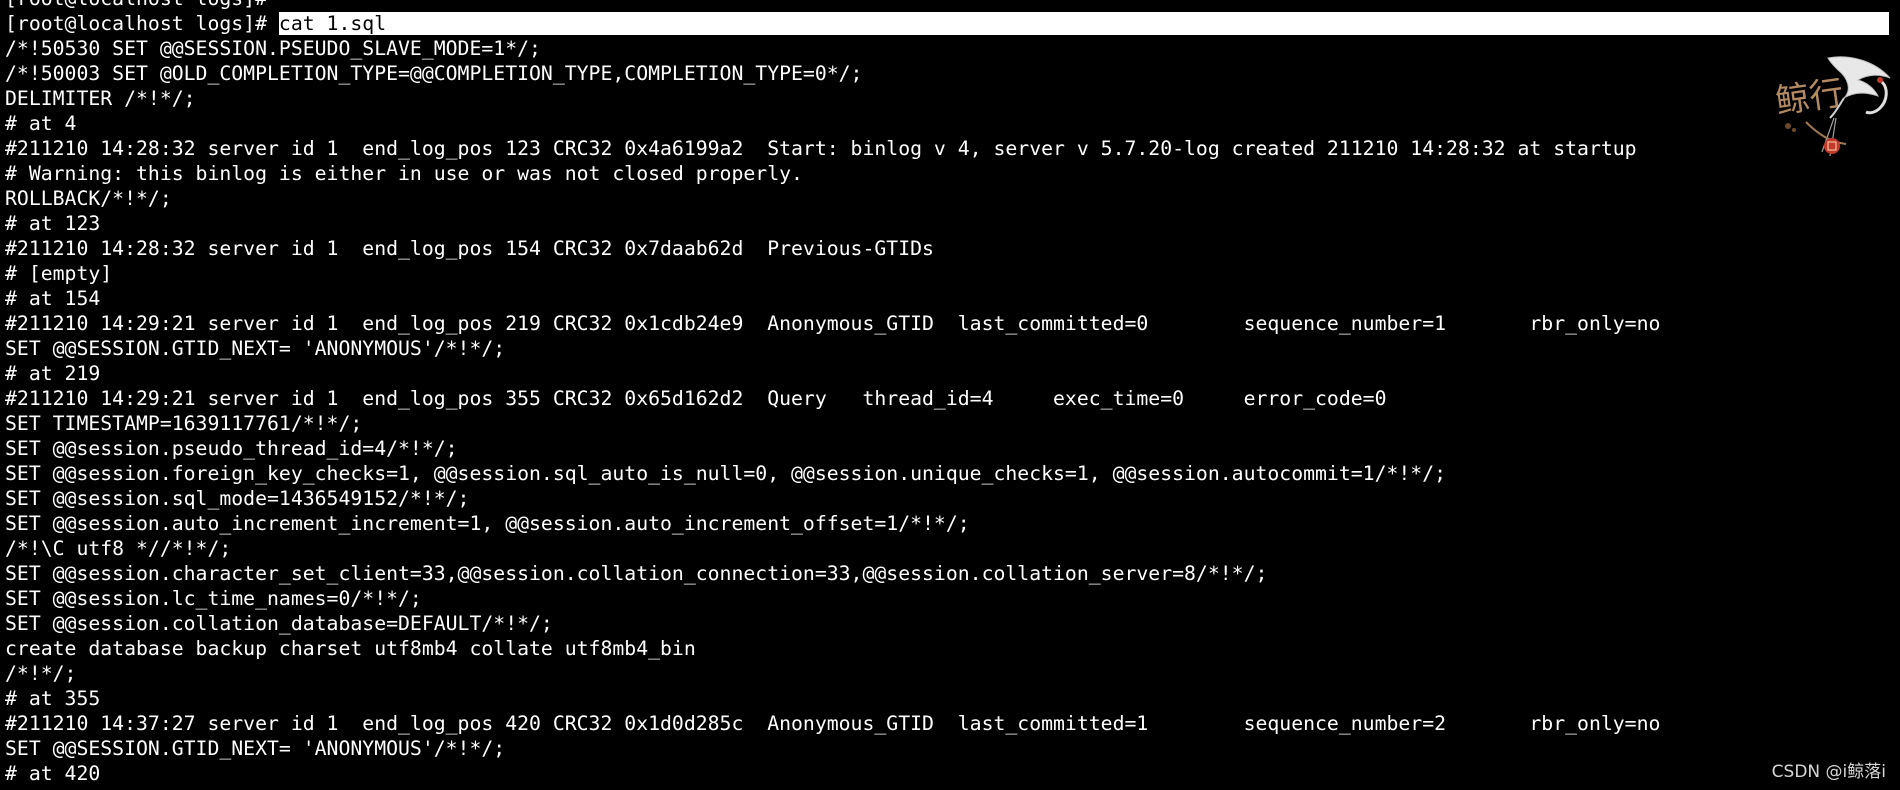  Describe the element at coordinates (213, 598) in the screenshot. I see `terminal-output-line: SET @@session.lc_time_names=0/*!*/;` at that location.